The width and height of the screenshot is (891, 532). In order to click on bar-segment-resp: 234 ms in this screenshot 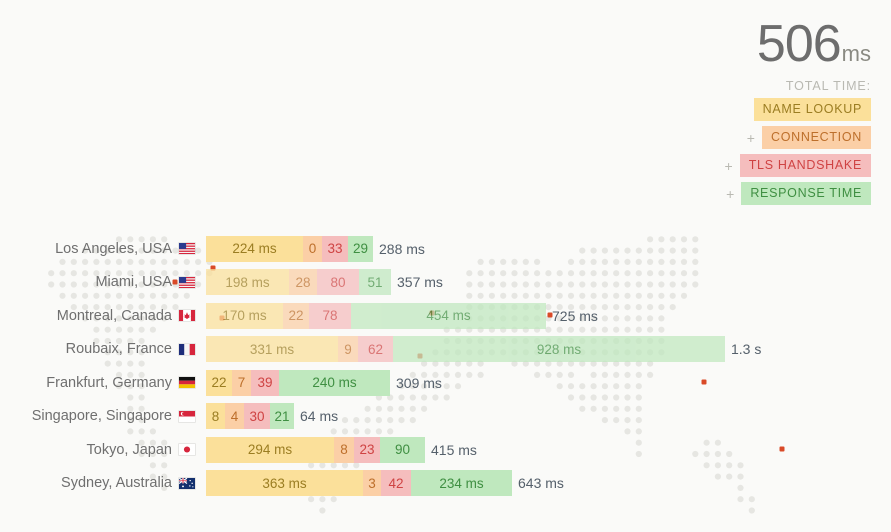, I will do `click(461, 483)`.